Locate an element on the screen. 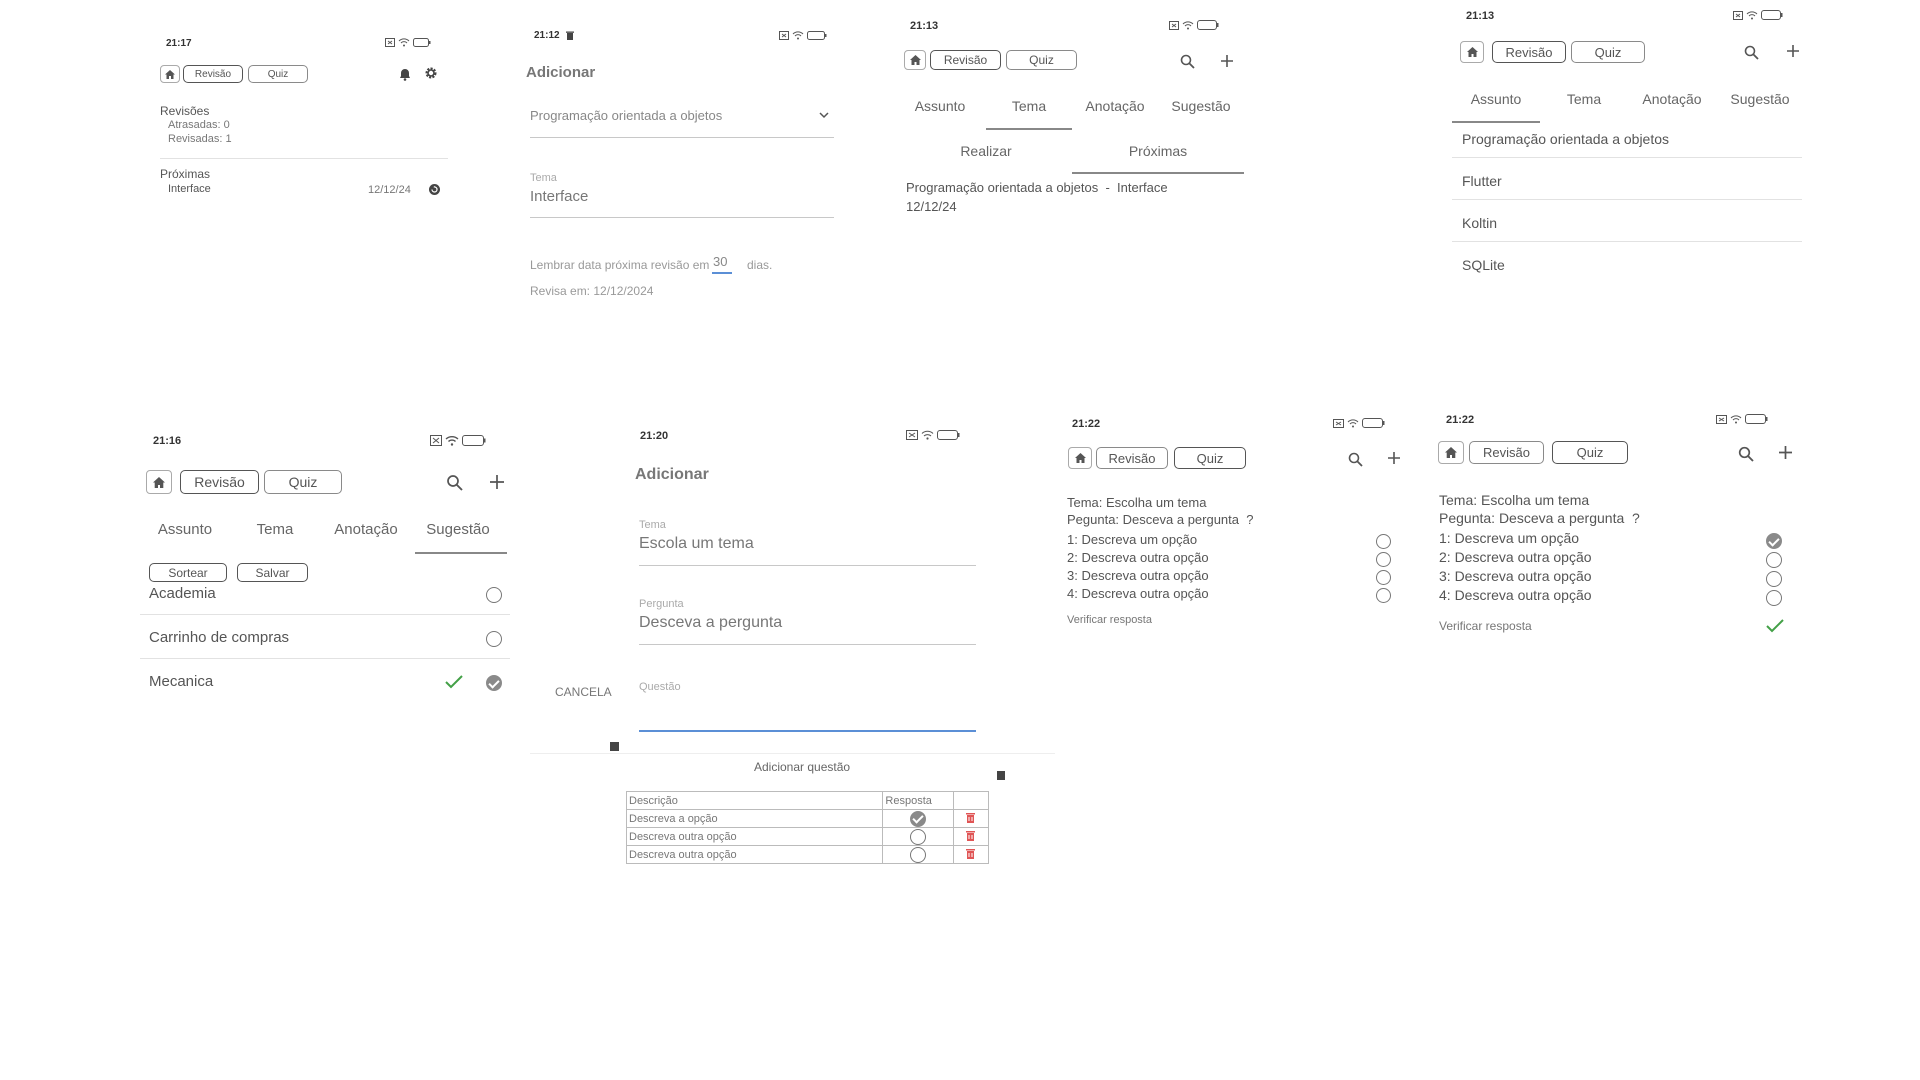  assunto-item: Koltin is located at coordinates (1479, 223).